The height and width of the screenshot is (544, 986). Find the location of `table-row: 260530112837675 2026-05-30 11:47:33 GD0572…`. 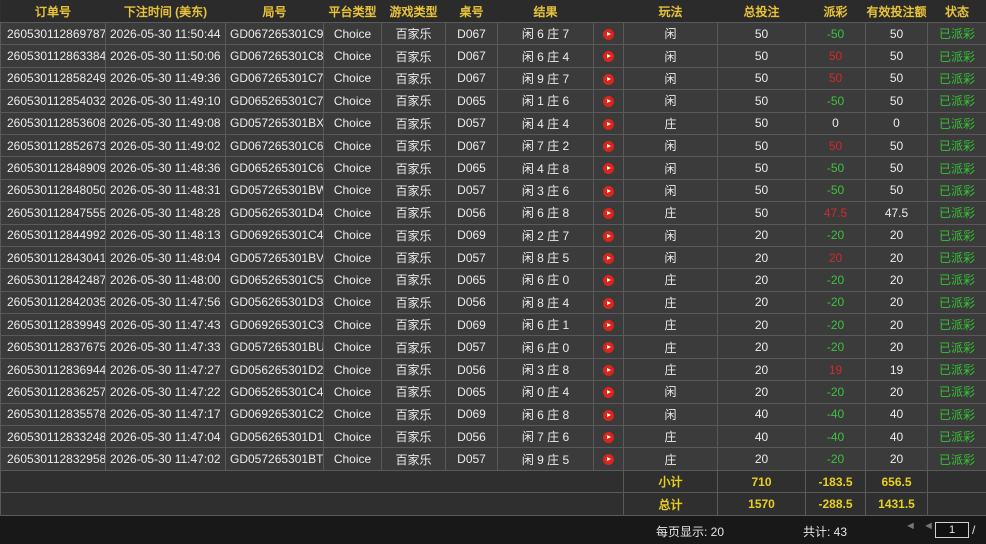

table-row: 260530112837675 2026-05-30 11:47:33 GD0572… is located at coordinates (493, 347).